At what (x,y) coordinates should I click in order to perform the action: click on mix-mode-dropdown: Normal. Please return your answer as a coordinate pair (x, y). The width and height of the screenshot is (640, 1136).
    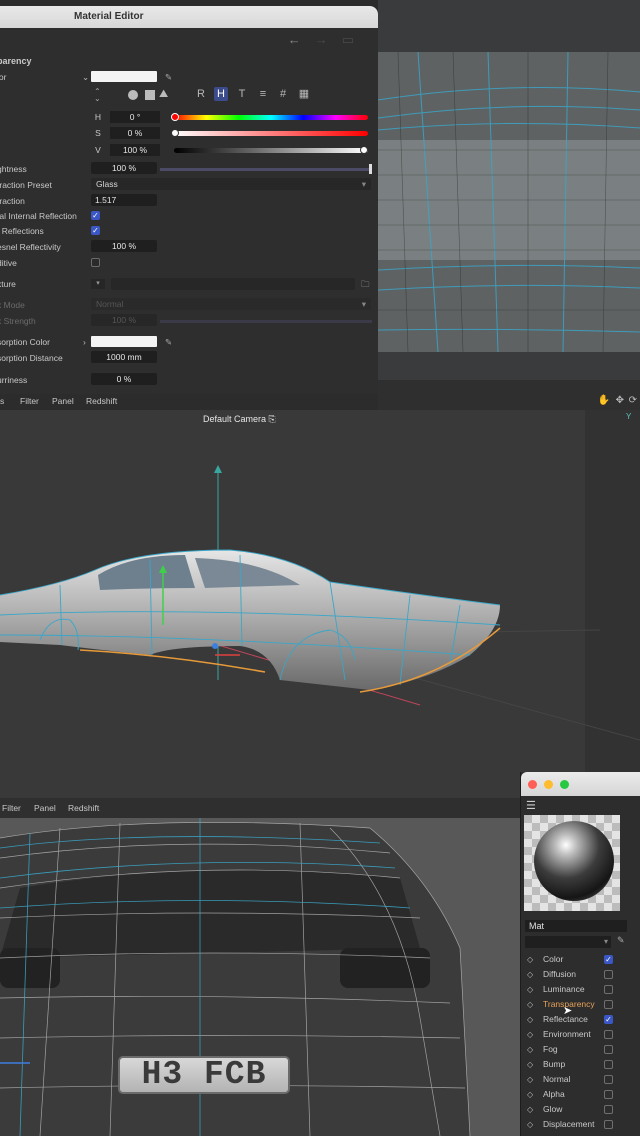
    Looking at the image, I should click on (231, 304).